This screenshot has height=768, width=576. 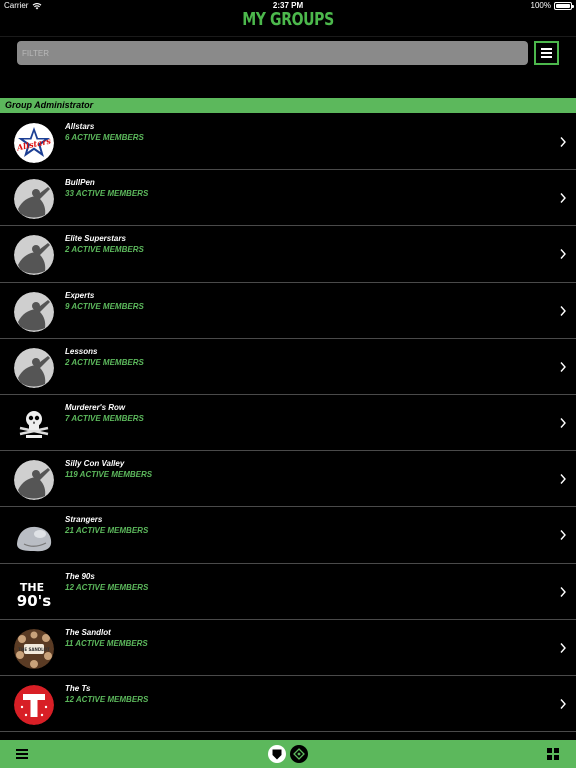 I want to click on group-name: Elite Superstars, so click(x=95, y=239).